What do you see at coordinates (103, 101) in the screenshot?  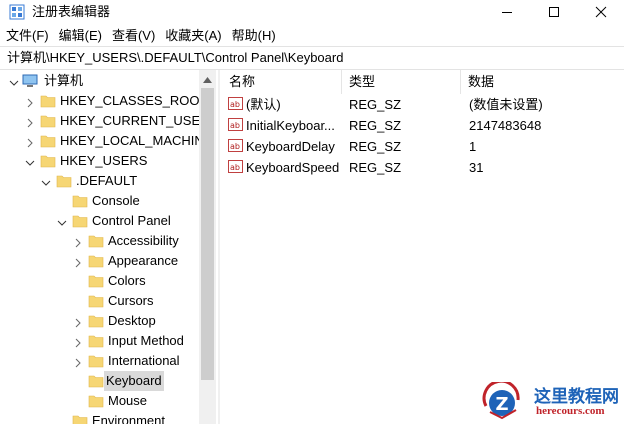 I see `tree-item-hkey-classes-root: HKEY_CLASSES_ROOT` at bounding box center [103, 101].